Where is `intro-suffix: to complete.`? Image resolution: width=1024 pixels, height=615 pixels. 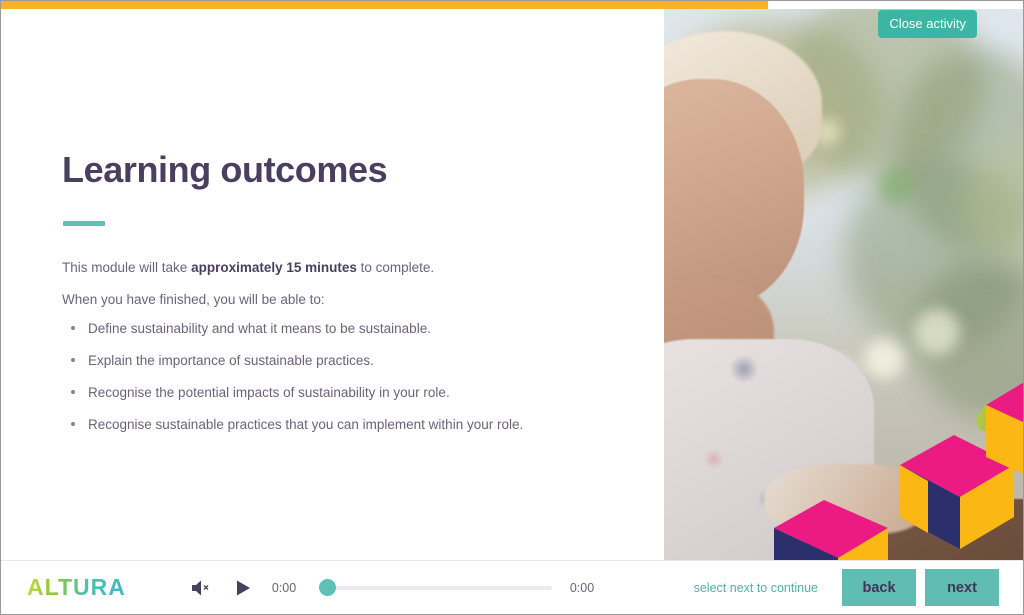 intro-suffix: to complete. is located at coordinates (395, 267).